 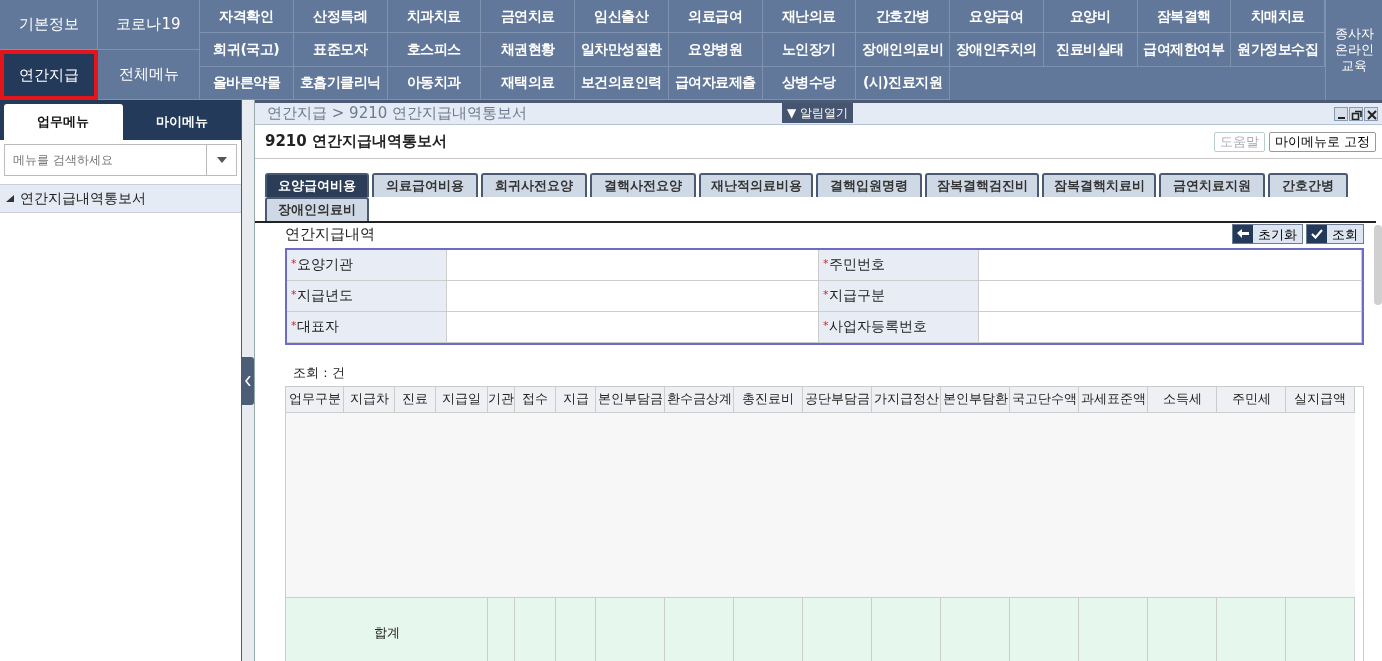 I want to click on menu-item: 종사자 온라인 교육, so click(x=1353, y=50).